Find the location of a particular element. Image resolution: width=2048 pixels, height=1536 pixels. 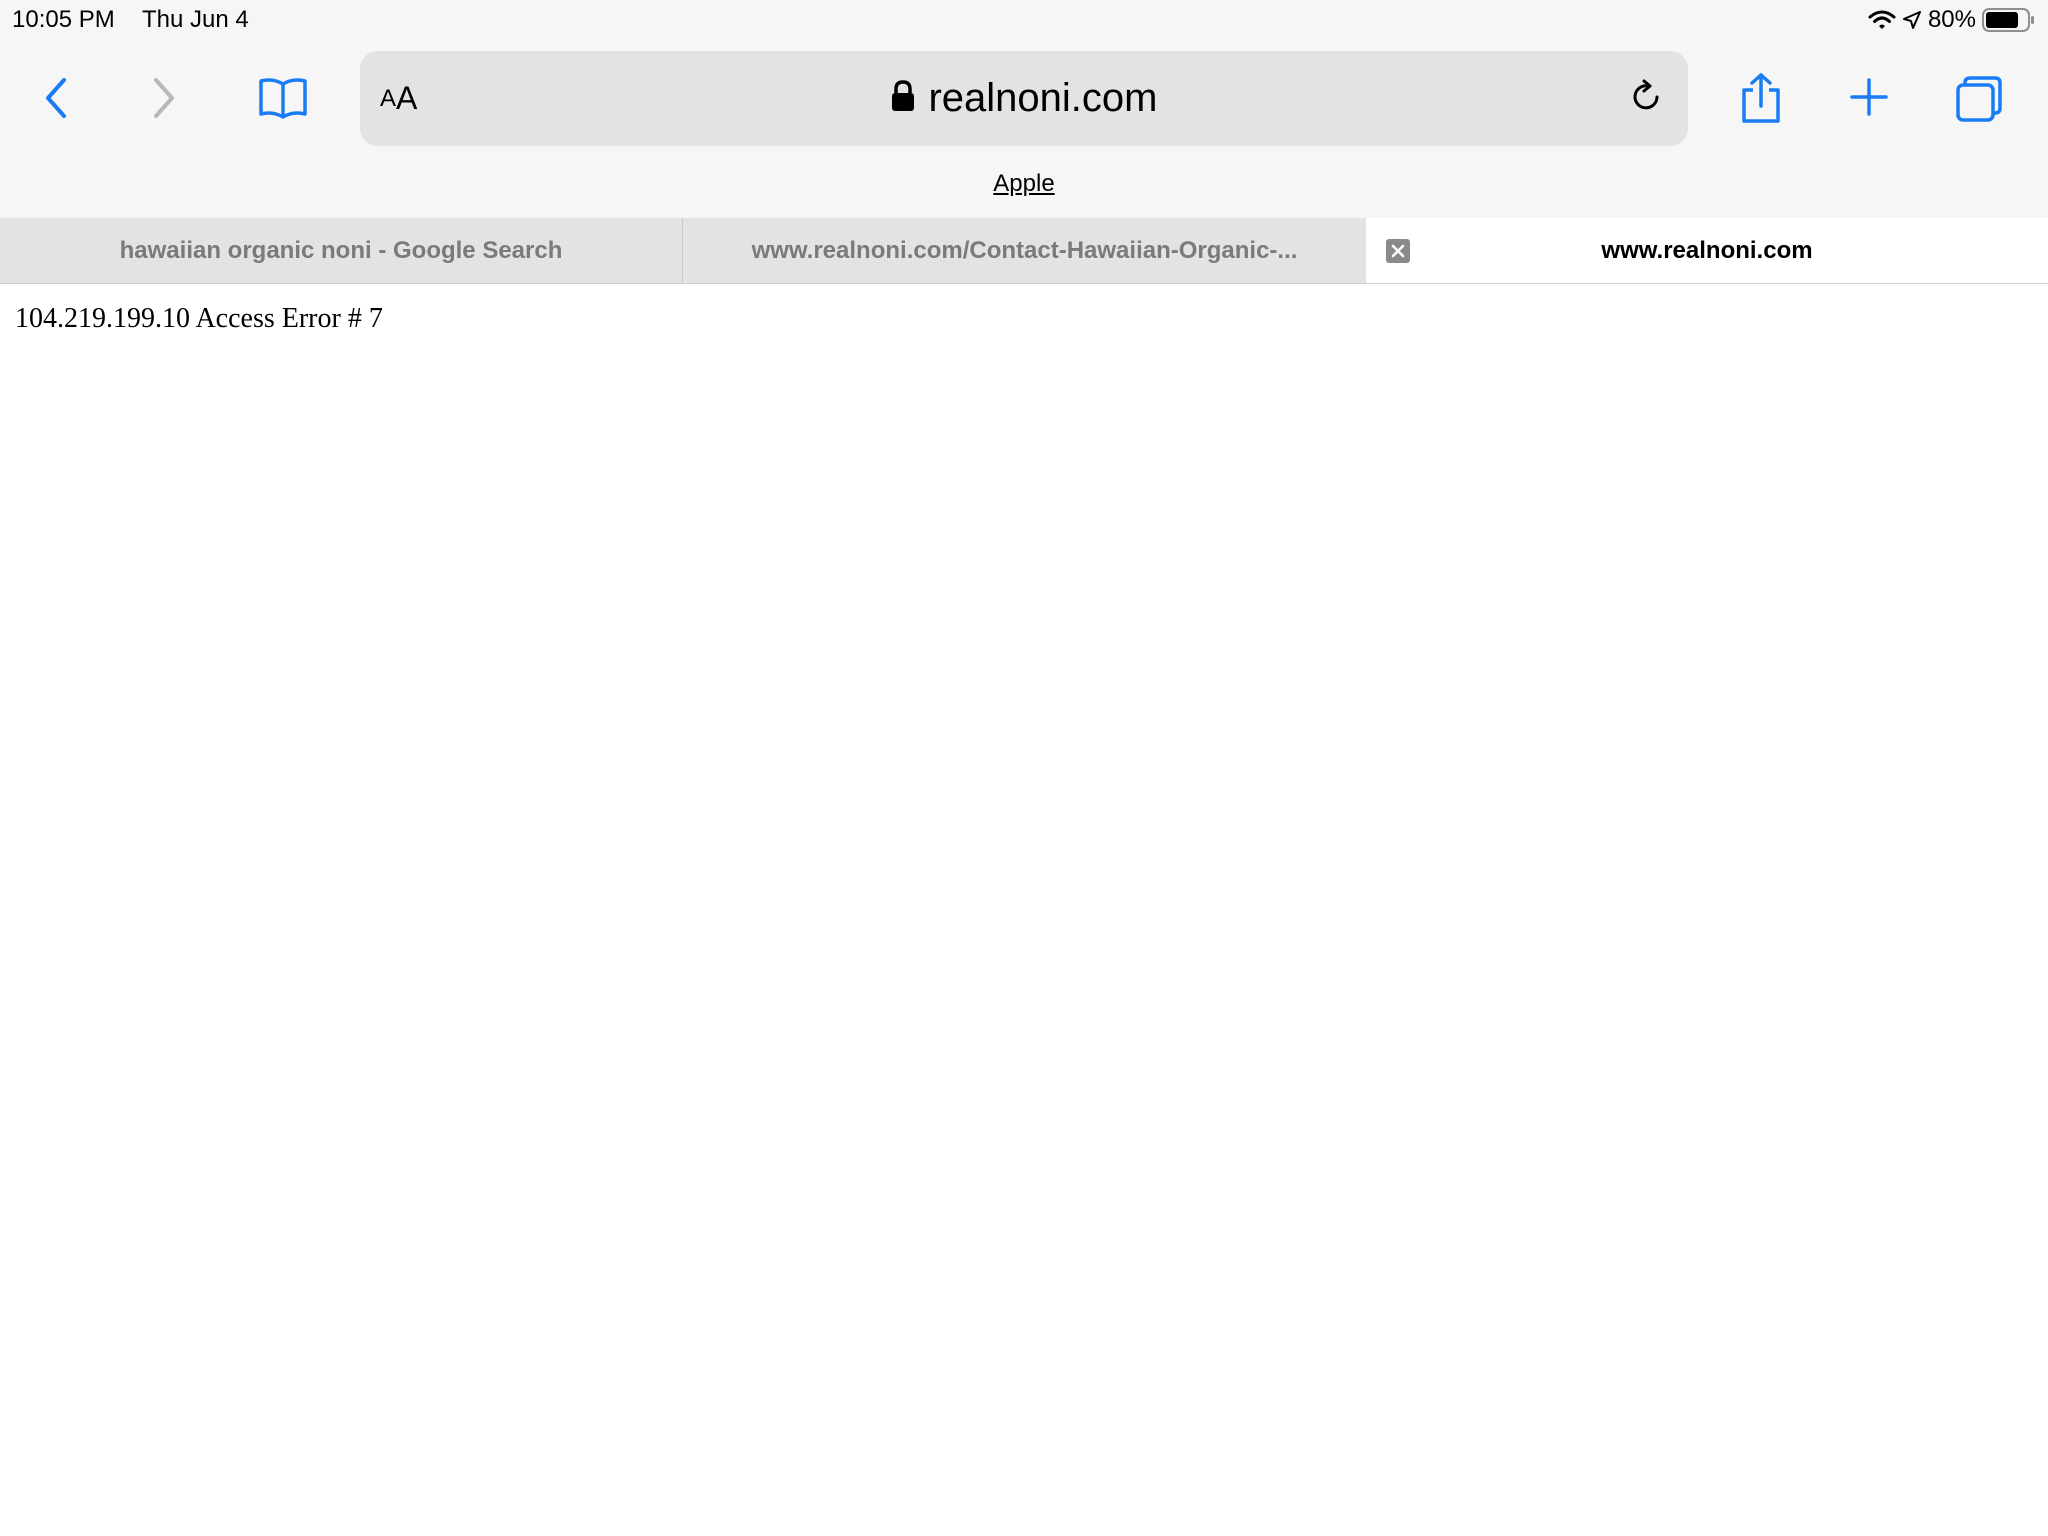

plus-icon is located at coordinates (1869, 97).